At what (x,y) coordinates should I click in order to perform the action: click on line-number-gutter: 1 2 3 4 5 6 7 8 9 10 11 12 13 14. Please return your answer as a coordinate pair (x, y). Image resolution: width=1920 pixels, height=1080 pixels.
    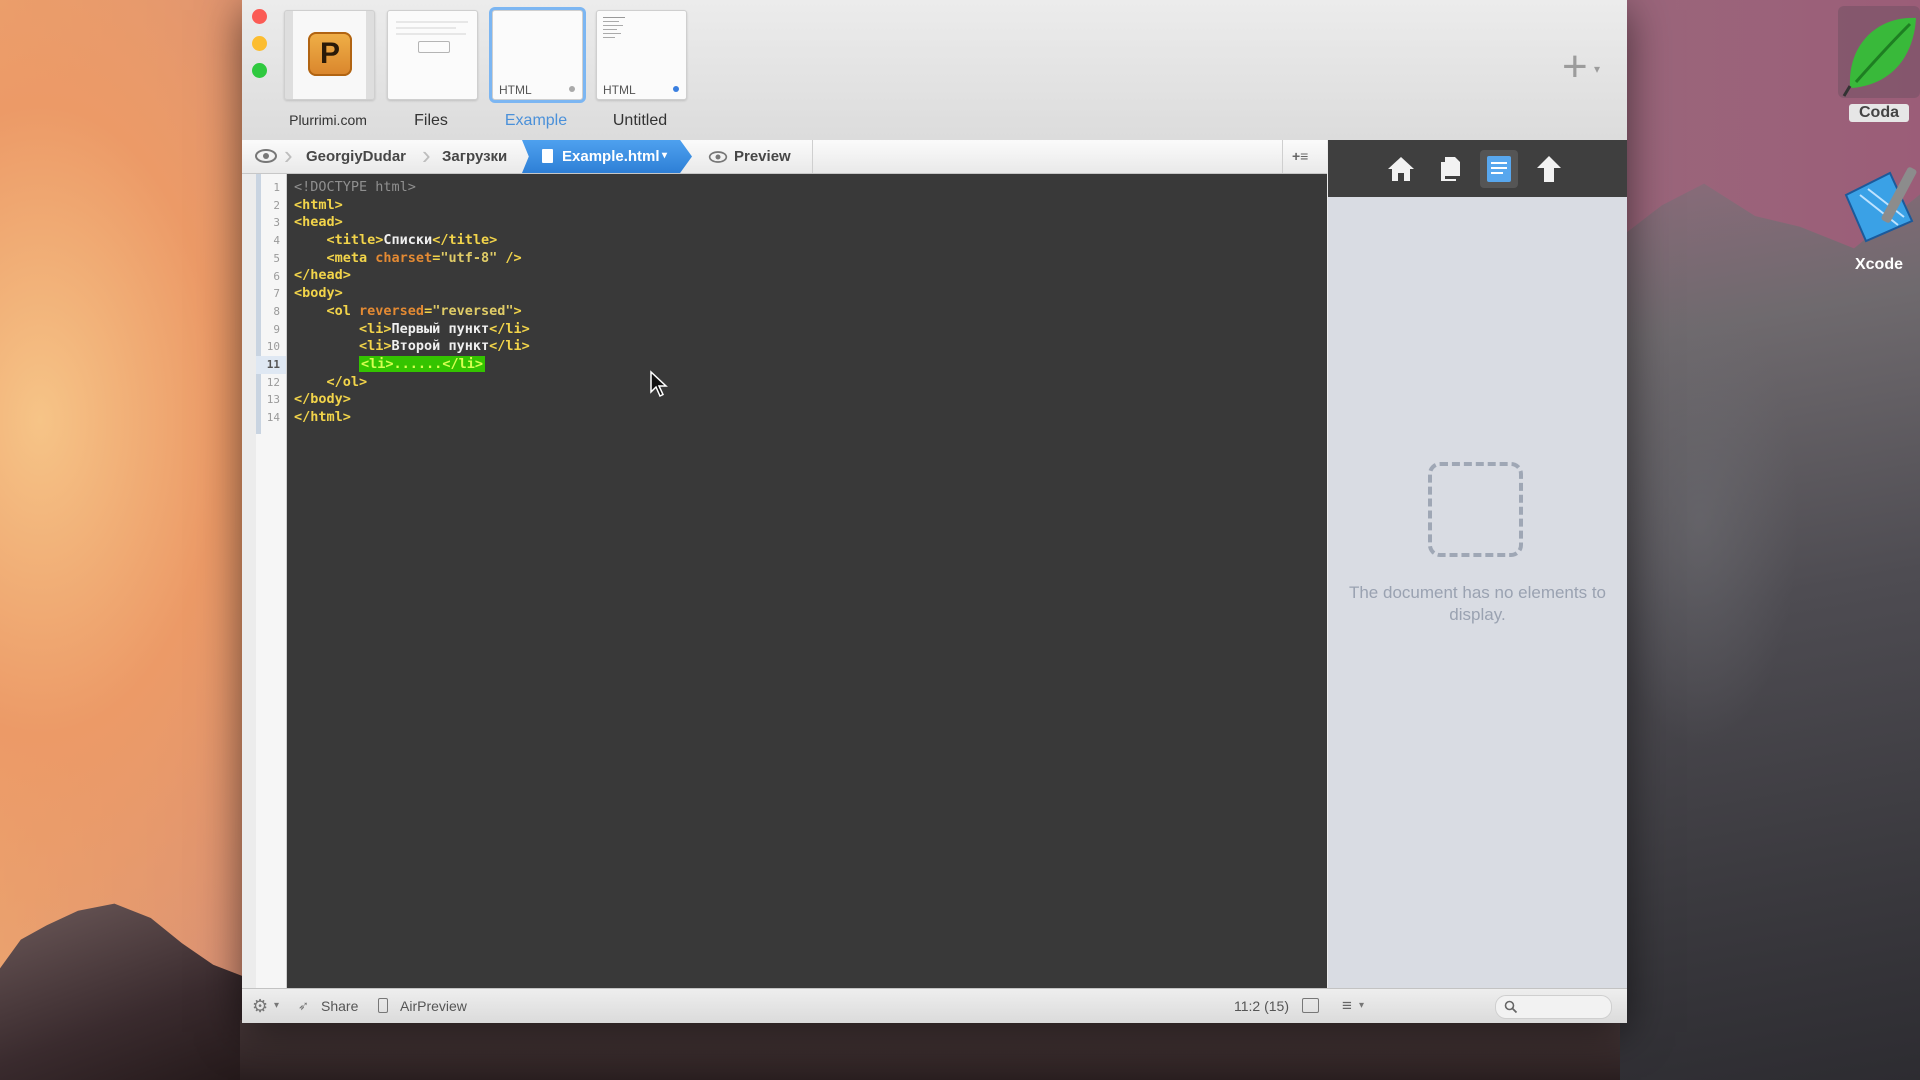
    Looking at the image, I should click on (264, 581).